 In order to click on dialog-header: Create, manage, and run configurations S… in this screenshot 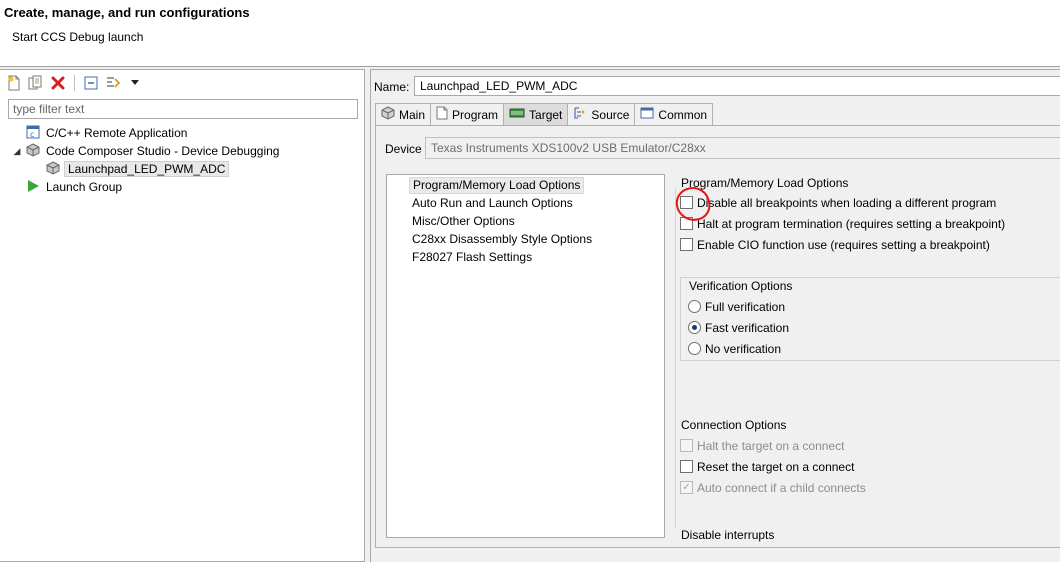, I will do `click(530, 33)`.